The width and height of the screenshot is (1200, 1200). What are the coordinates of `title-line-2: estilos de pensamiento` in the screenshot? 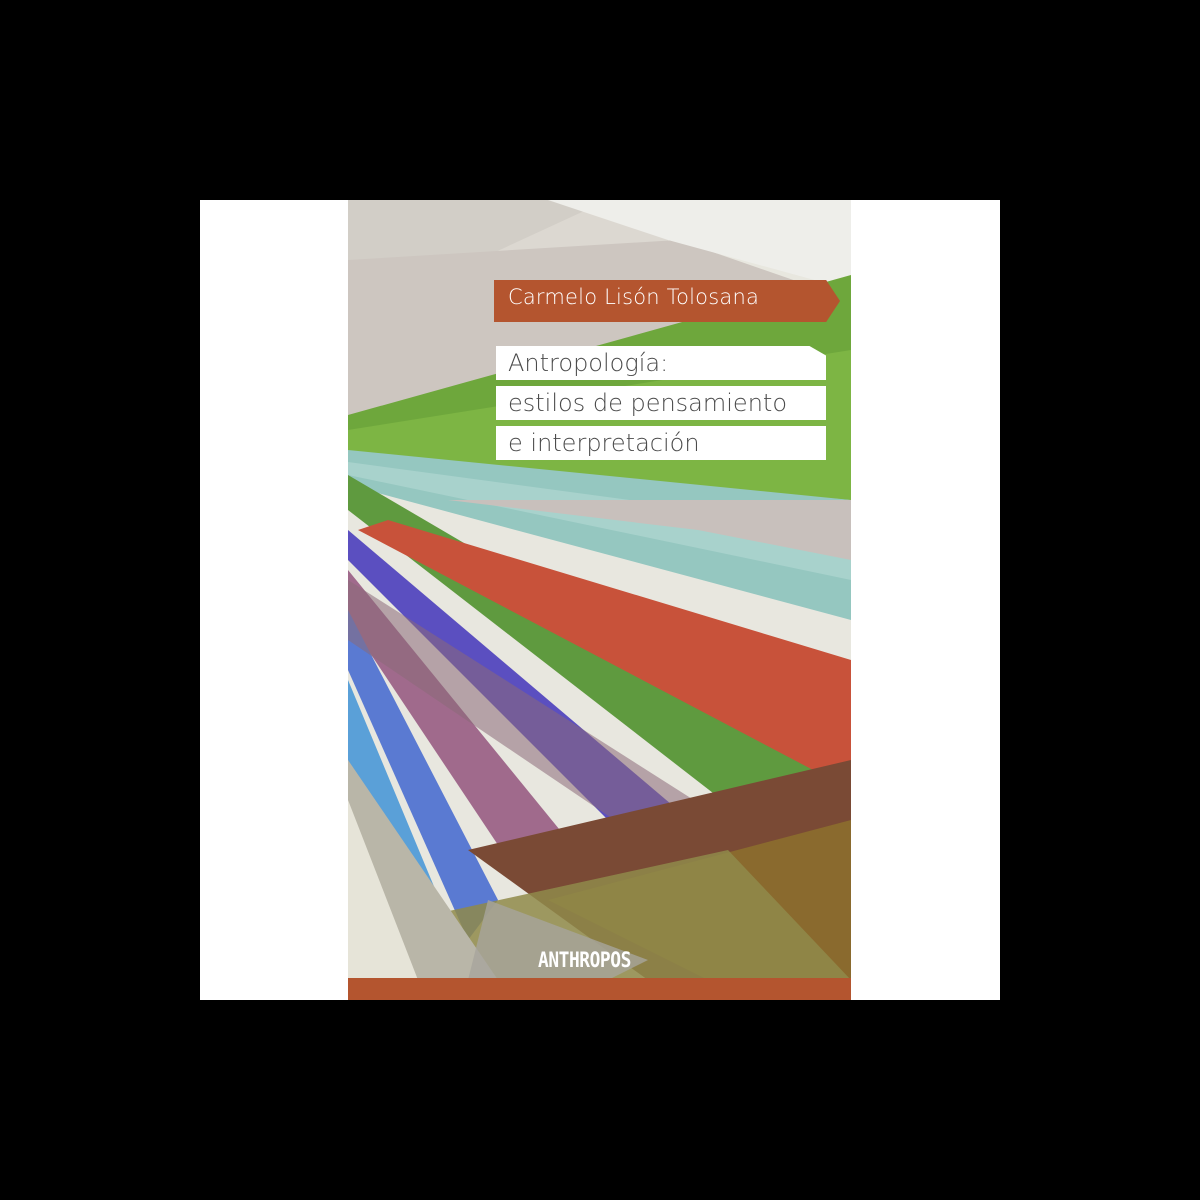 It's located at (661, 403).